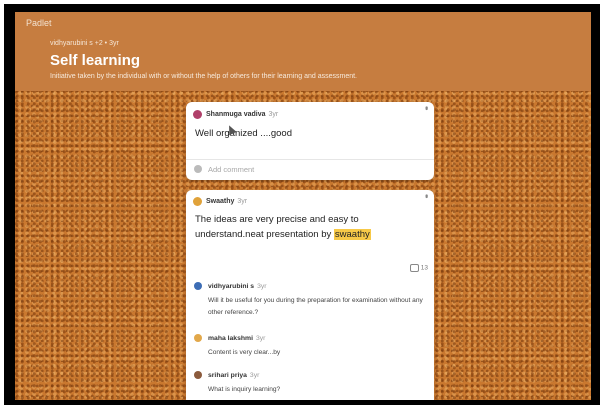 The width and height of the screenshot is (604, 409). Describe the element at coordinates (310, 159) in the screenshot. I see `divider` at that location.